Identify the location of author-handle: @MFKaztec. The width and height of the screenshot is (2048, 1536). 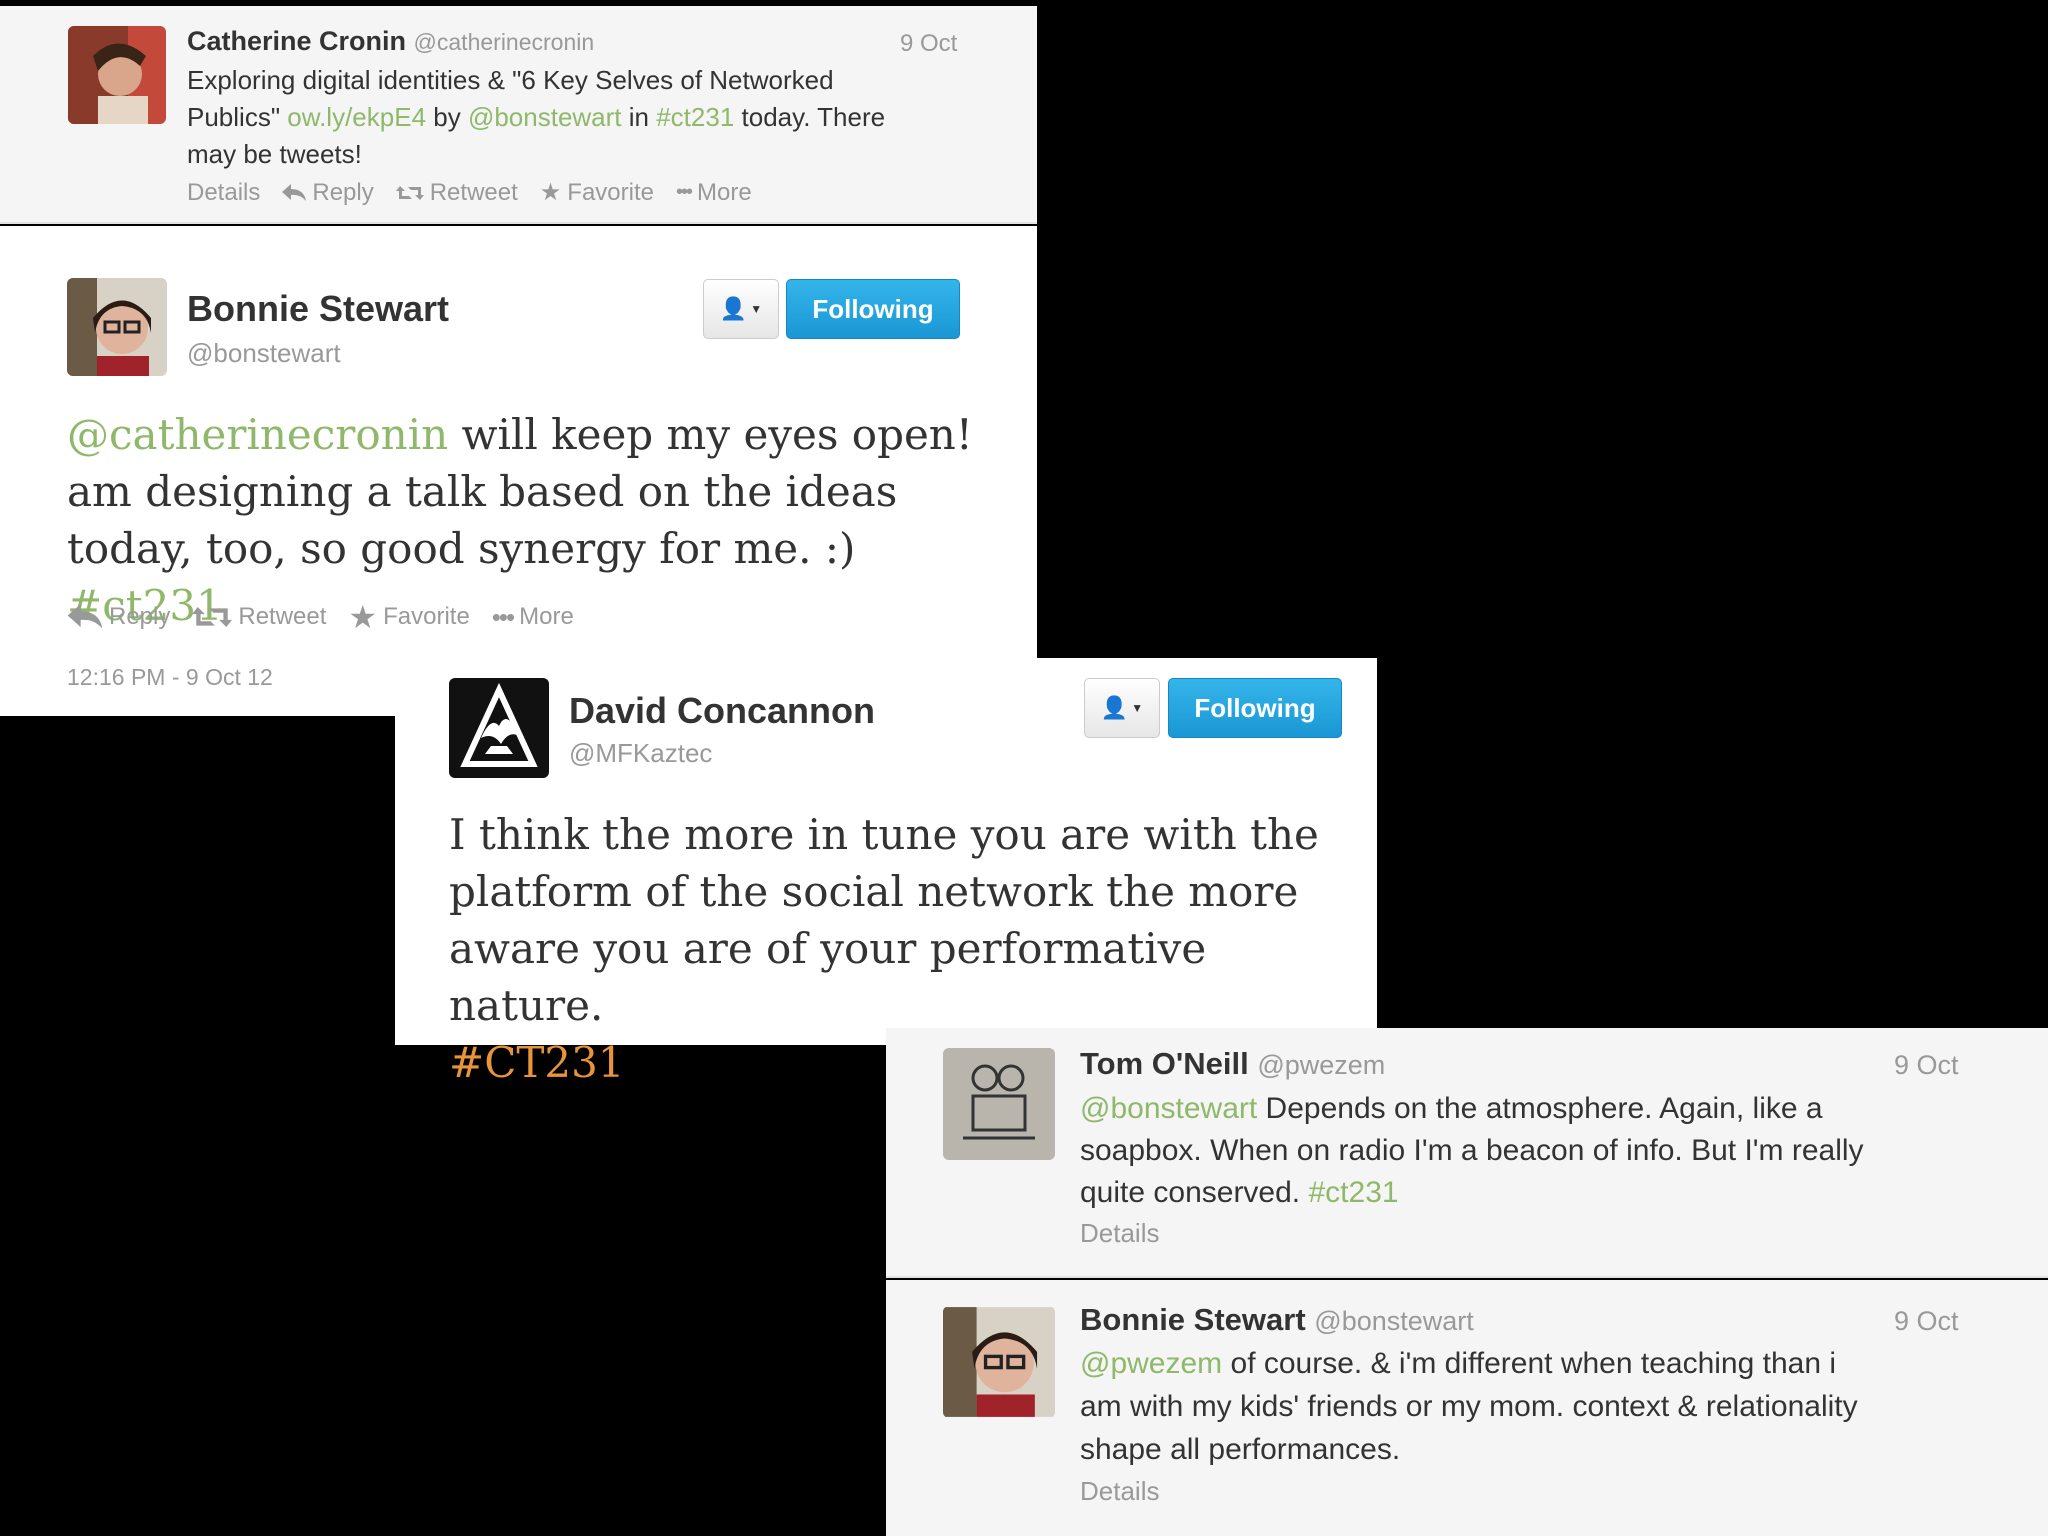
(640, 753).